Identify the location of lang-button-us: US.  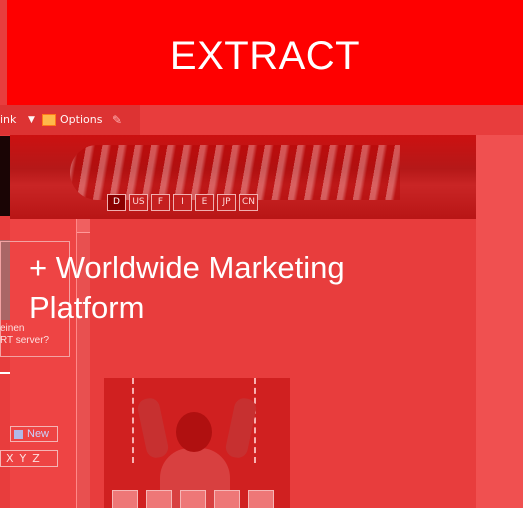
(138, 202).